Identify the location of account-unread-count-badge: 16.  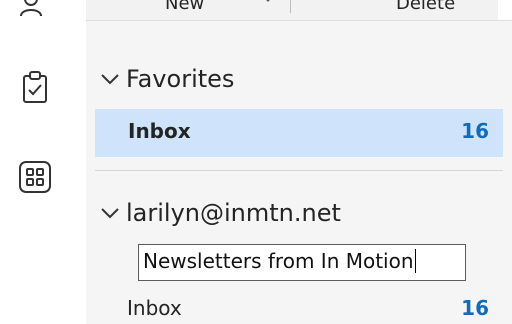
(475, 308).